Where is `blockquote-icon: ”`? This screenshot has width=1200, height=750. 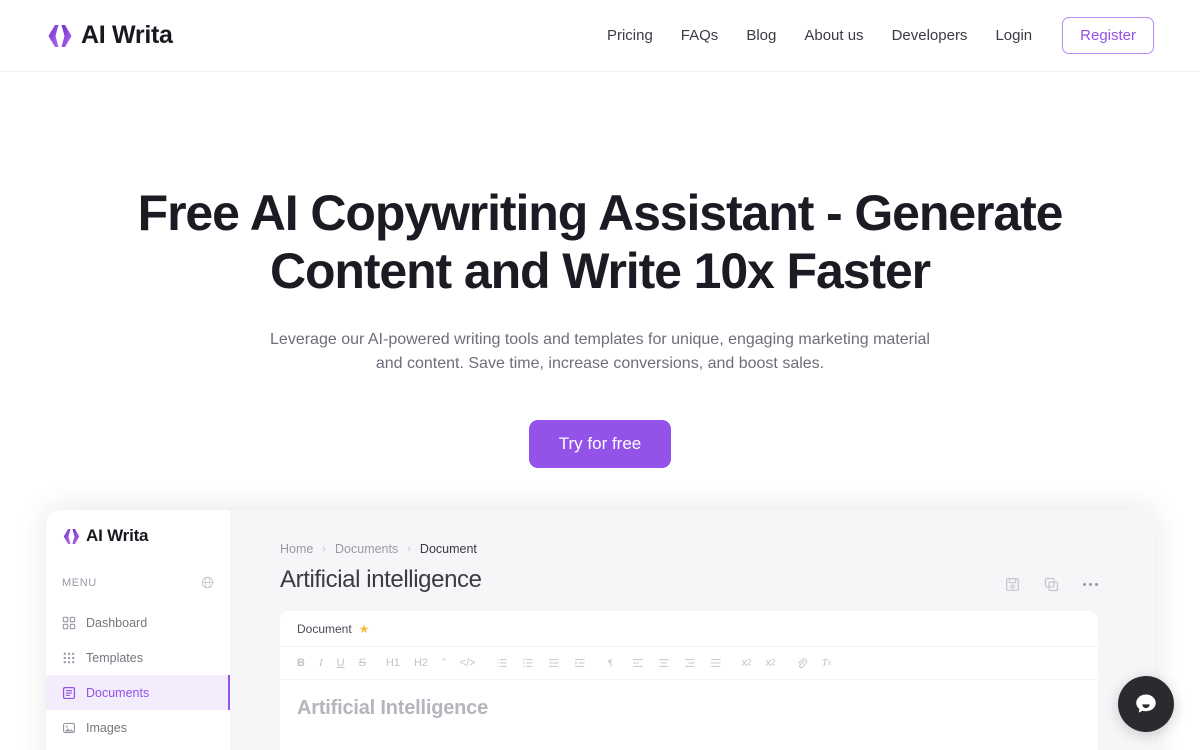
blockquote-icon: ” is located at coordinates (444, 663).